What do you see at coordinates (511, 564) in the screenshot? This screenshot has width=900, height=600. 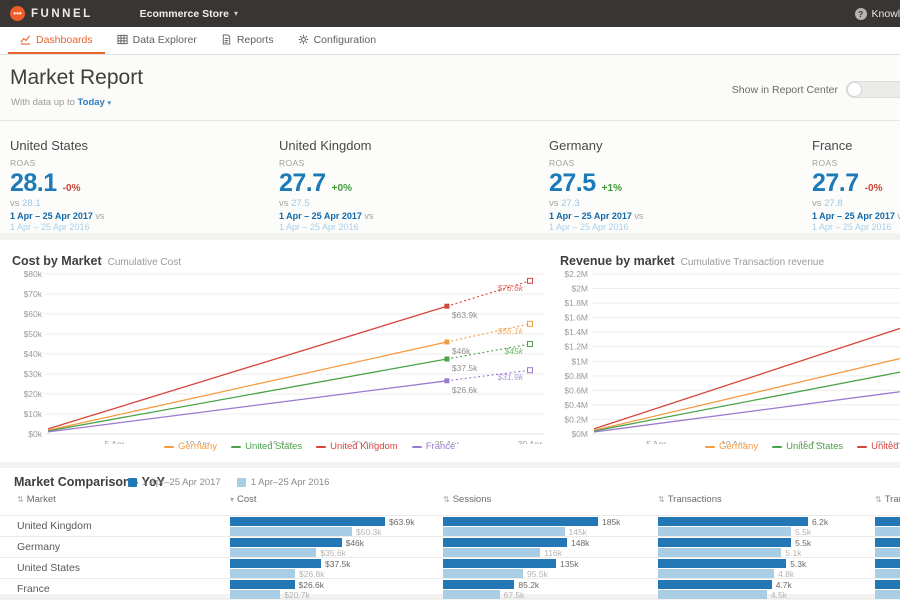 I see `sessions-bar-2017: 135k` at bounding box center [511, 564].